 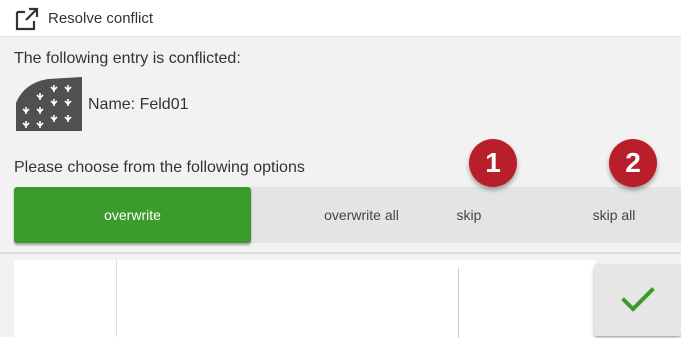 I want to click on overwrite-button: overwrite, so click(x=132, y=215).